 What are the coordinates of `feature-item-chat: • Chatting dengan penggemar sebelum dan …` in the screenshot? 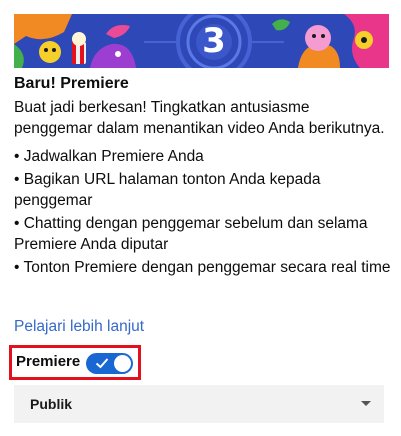 It's located at (191, 234).